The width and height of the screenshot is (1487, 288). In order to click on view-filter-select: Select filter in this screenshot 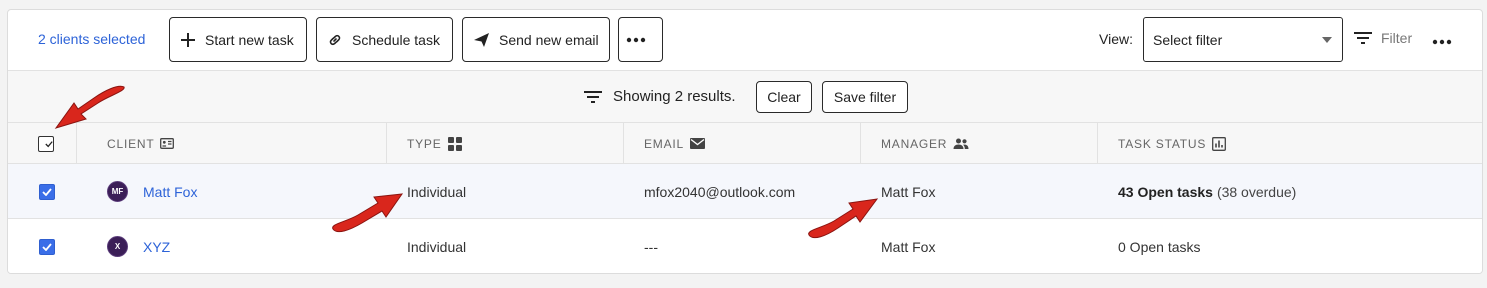, I will do `click(1243, 39)`.